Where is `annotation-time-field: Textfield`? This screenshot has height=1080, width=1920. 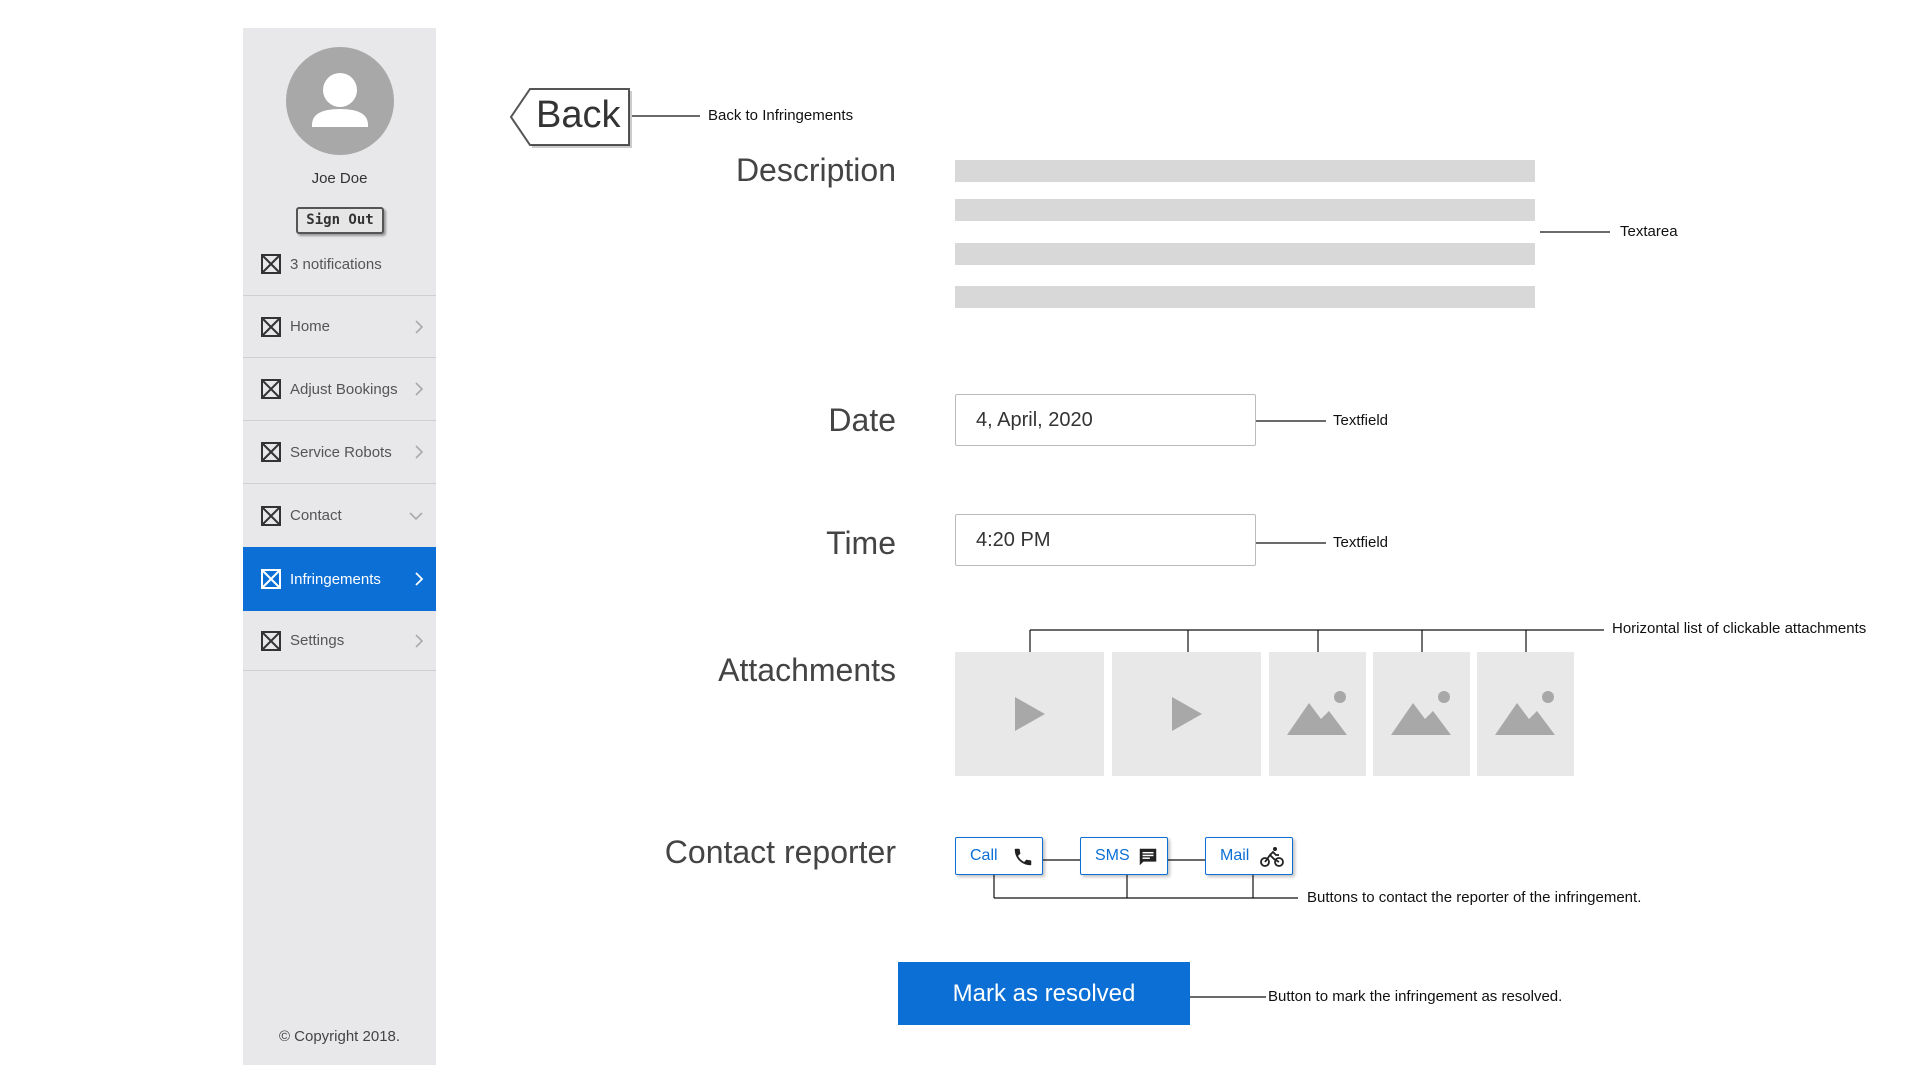
annotation-time-field: Textfield is located at coordinates (1361, 542).